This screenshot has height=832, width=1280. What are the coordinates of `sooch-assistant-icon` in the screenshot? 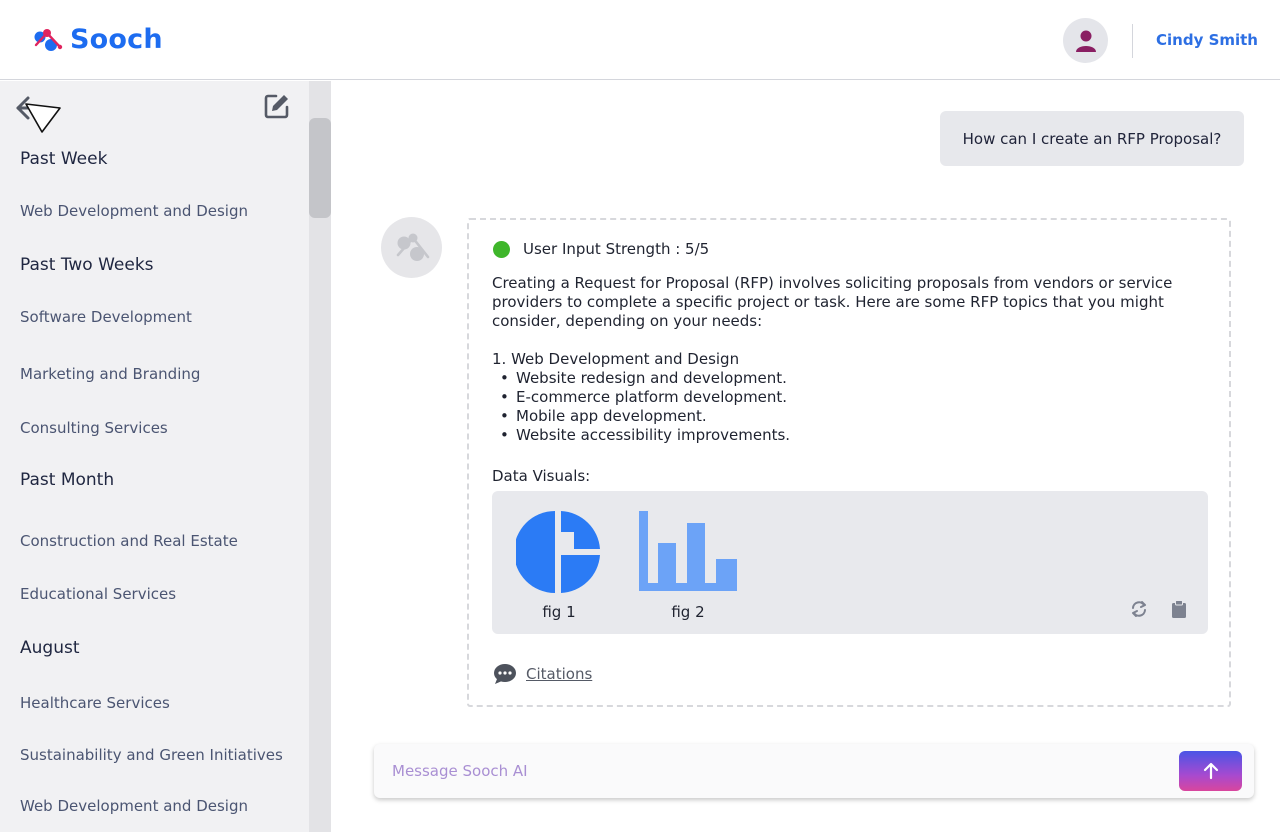 It's located at (412, 247).